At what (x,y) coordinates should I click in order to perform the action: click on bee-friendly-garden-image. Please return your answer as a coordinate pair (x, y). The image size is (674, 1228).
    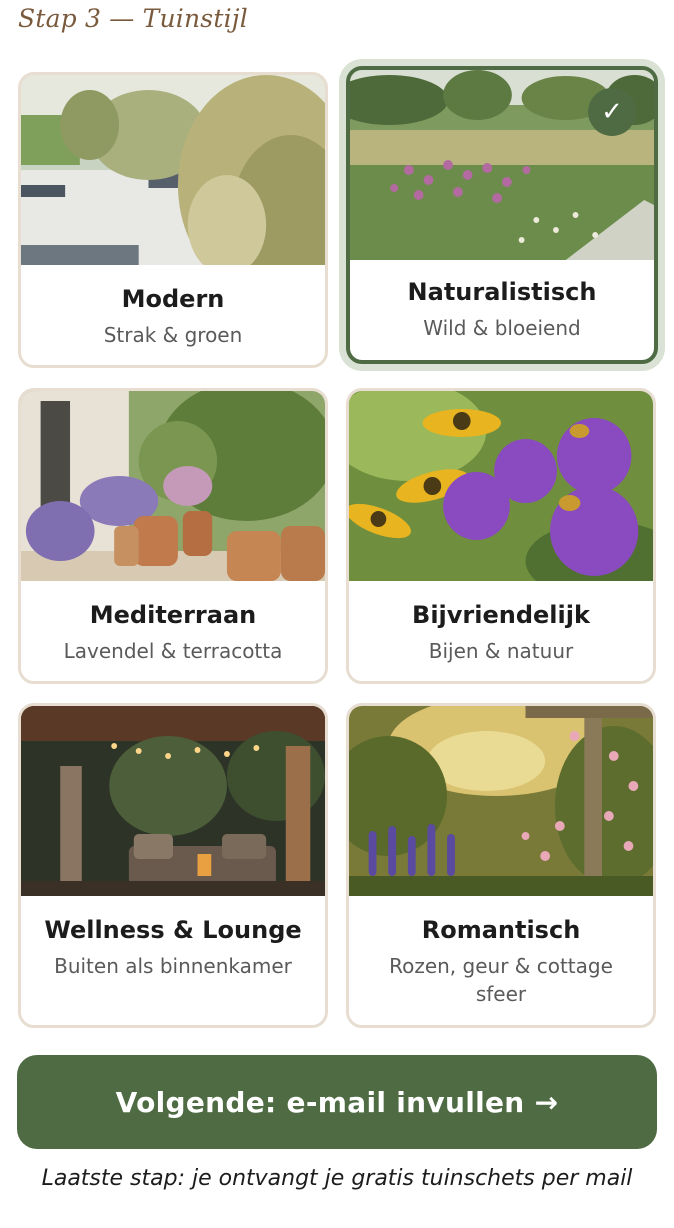
    Looking at the image, I should click on (501, 486).